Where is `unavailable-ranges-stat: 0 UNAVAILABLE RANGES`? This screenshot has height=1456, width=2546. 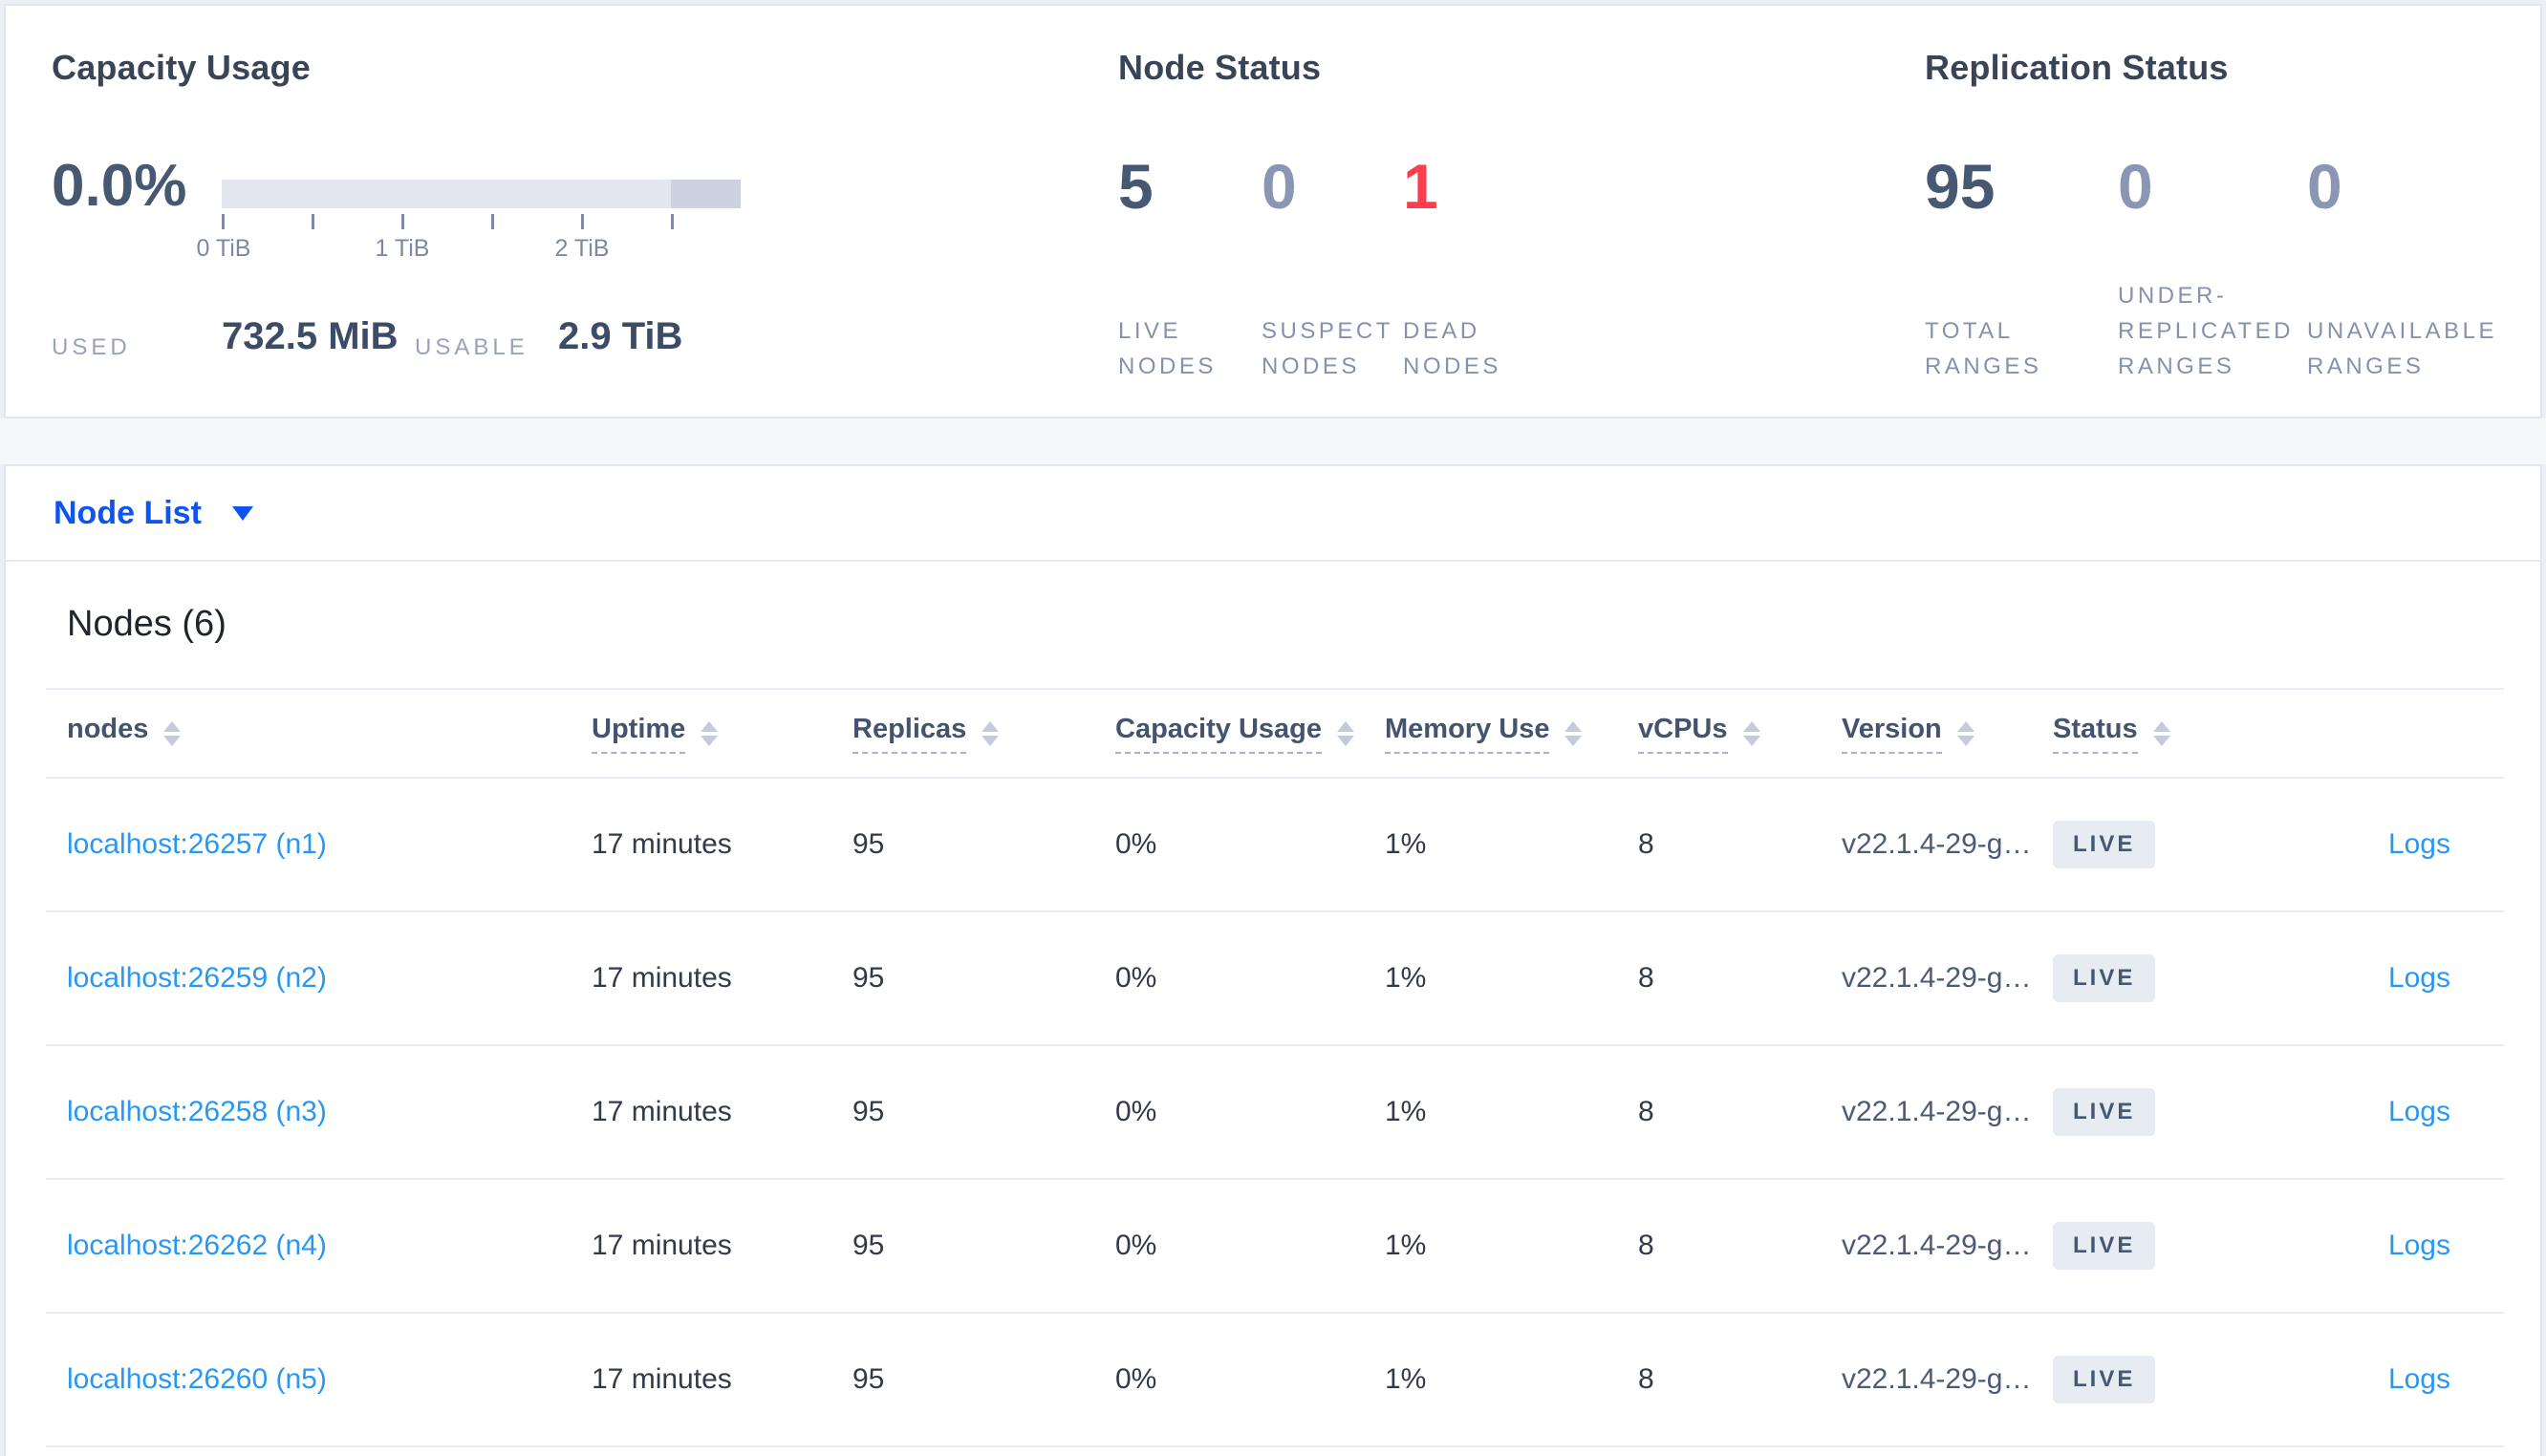
unavailable-ranges-stat: 0 UNAVAILABLE RANGES is located at coordinates (2426, 269).